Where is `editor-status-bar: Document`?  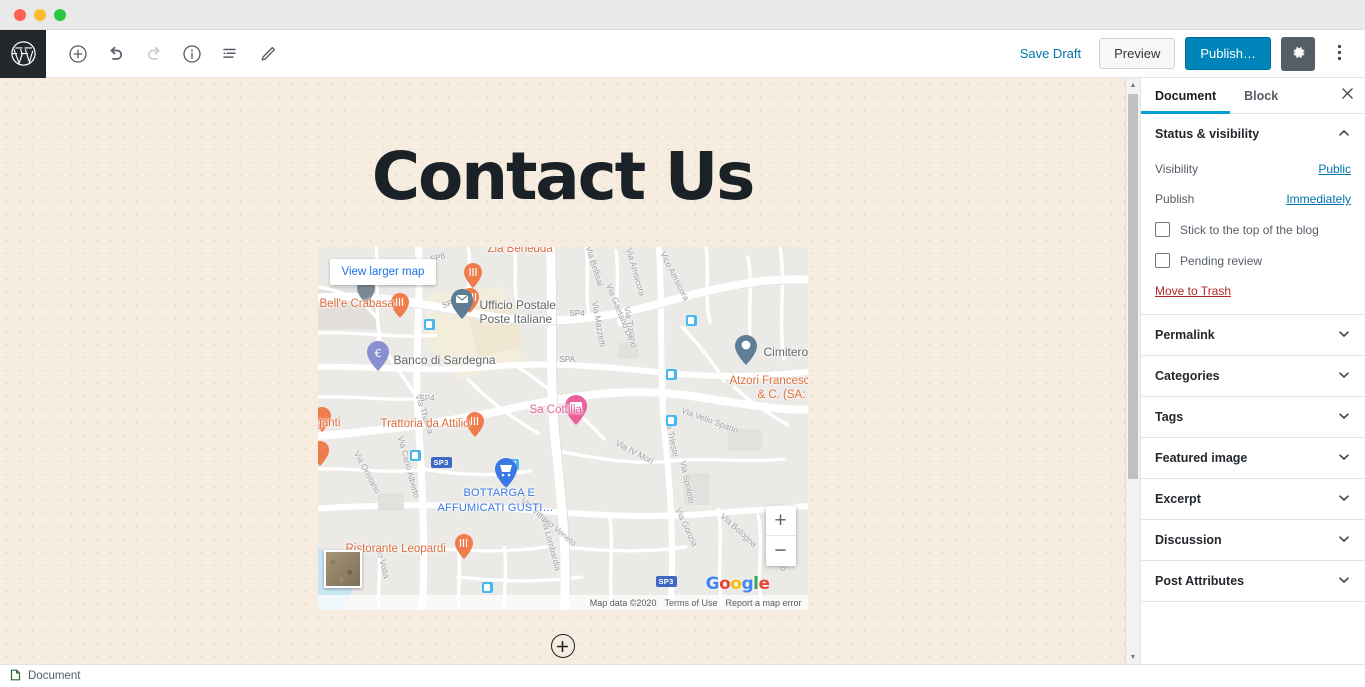 editor-status-bar: Document is located at coordinates (682, 675).